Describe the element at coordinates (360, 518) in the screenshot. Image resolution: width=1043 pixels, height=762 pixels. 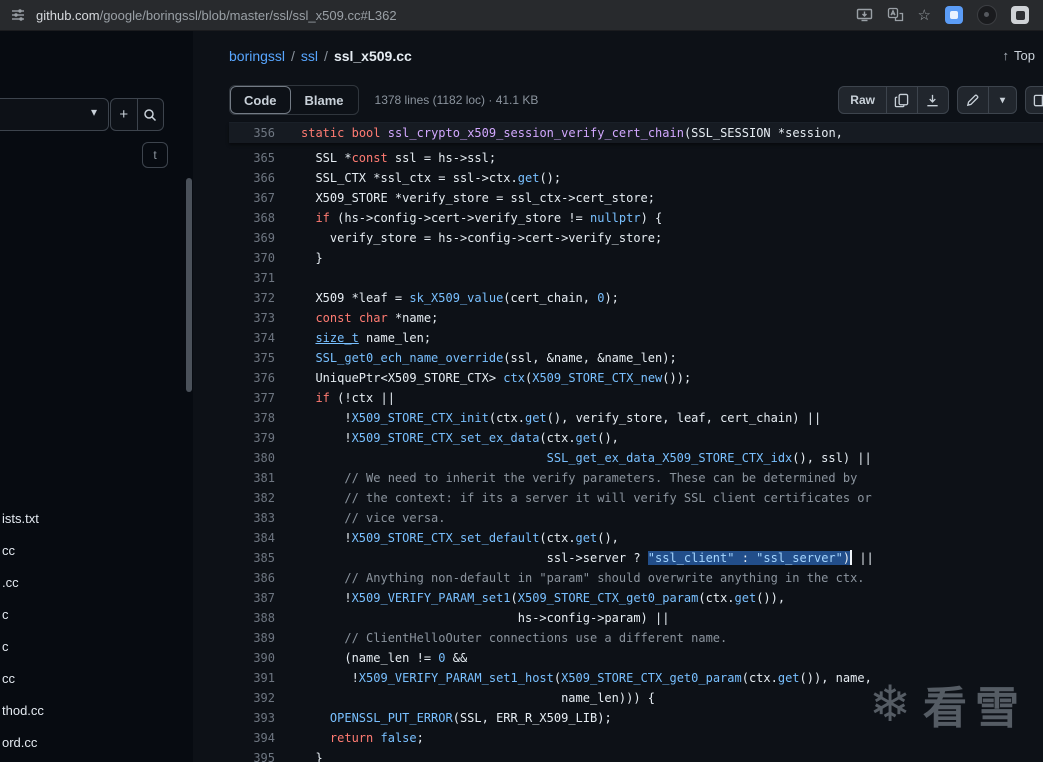
I see `code-line-content: // vice versa.` at that location.